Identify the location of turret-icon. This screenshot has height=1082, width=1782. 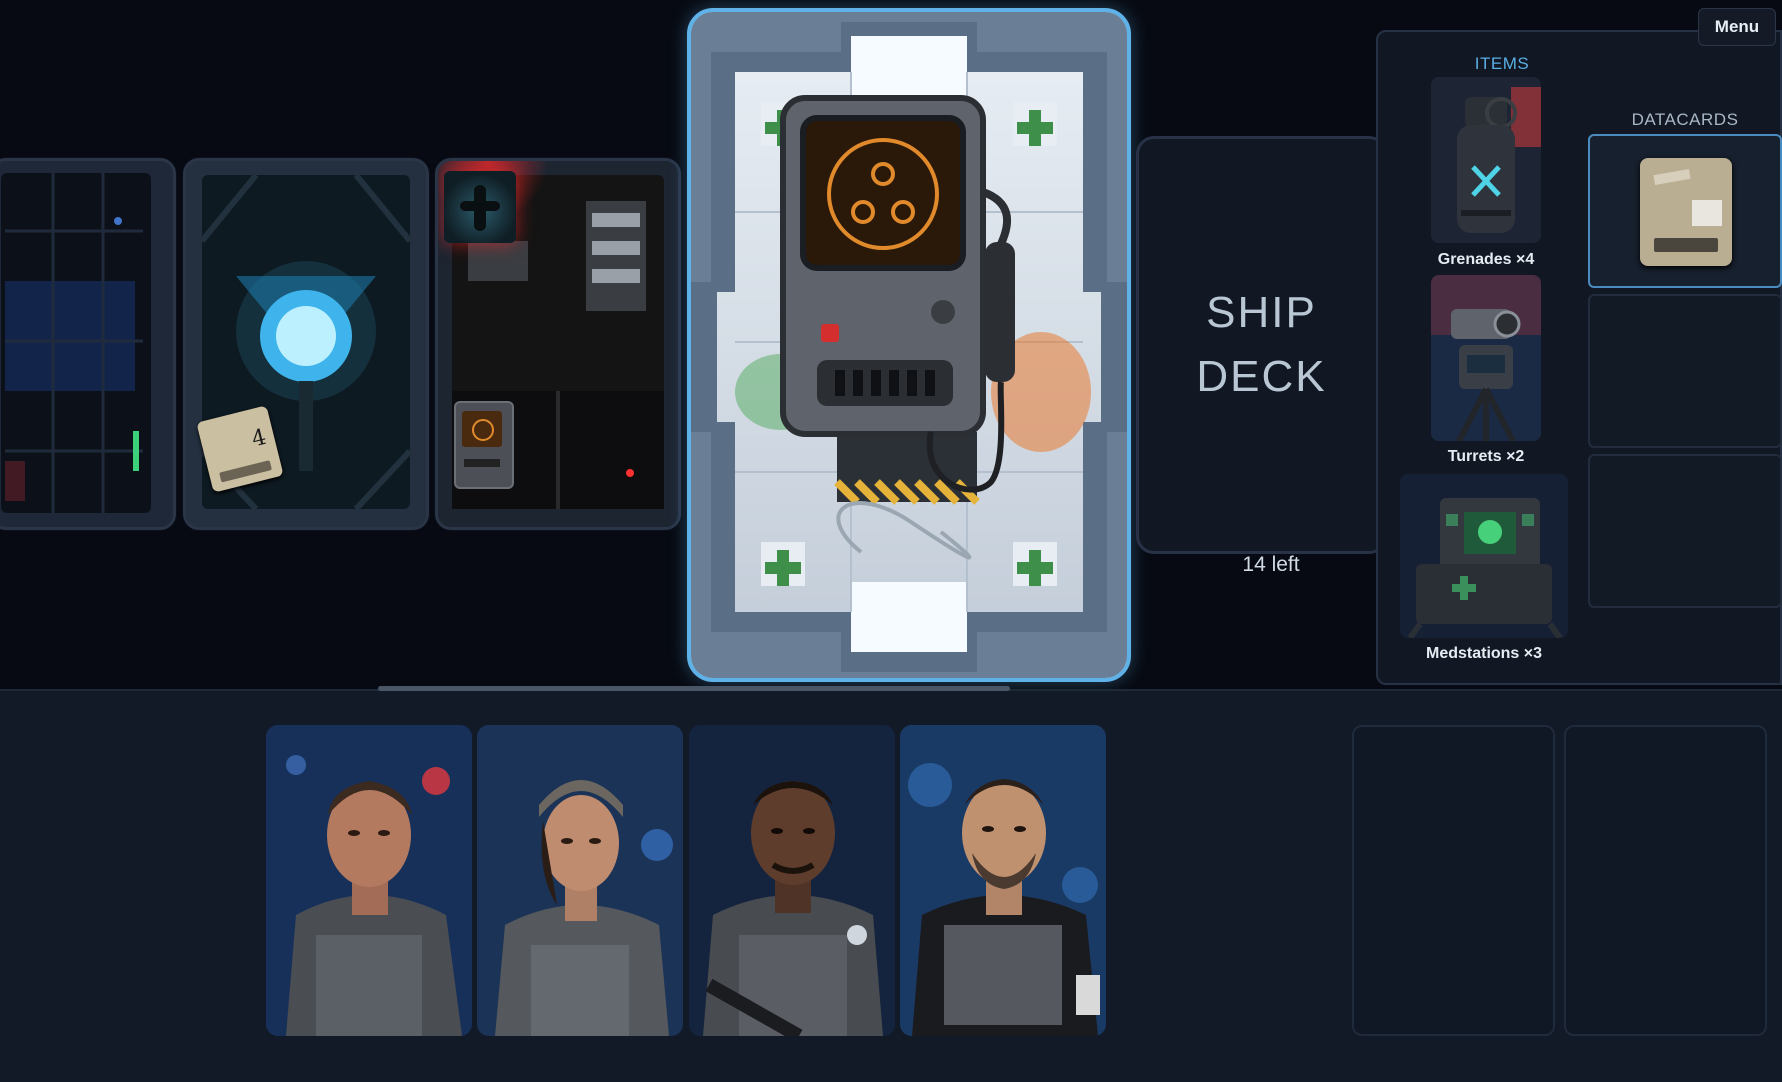
(1486, 358).